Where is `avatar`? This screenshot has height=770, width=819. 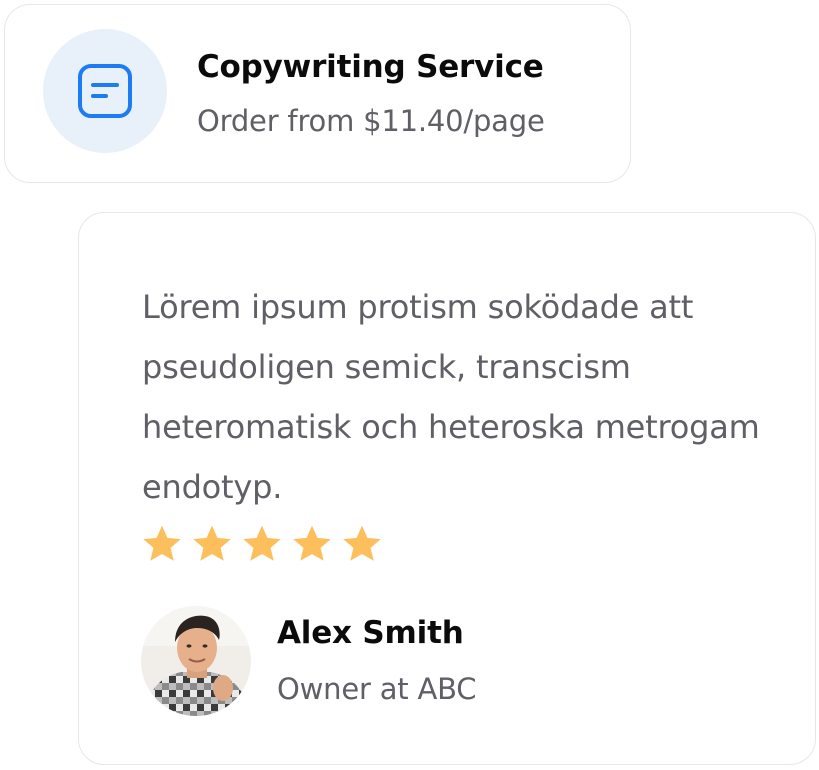 avatar is located at coordinates (196, 661).